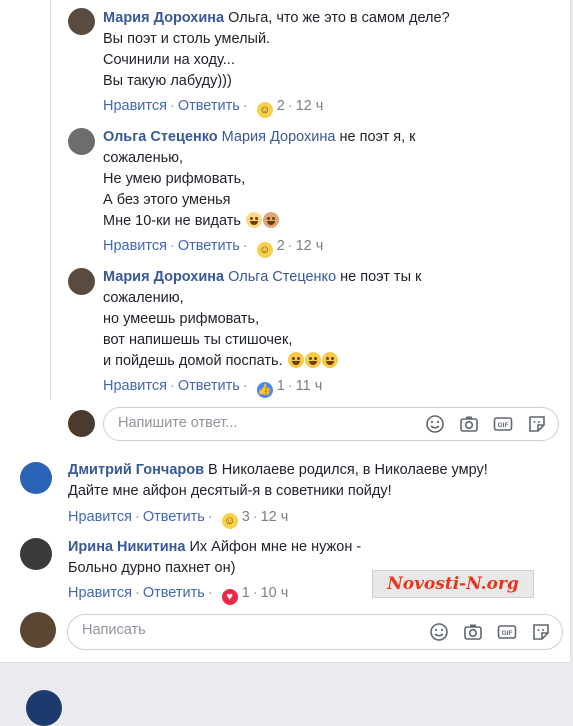  I want to click on watermark-logo: Novosti-N.org, so click(453, 584).